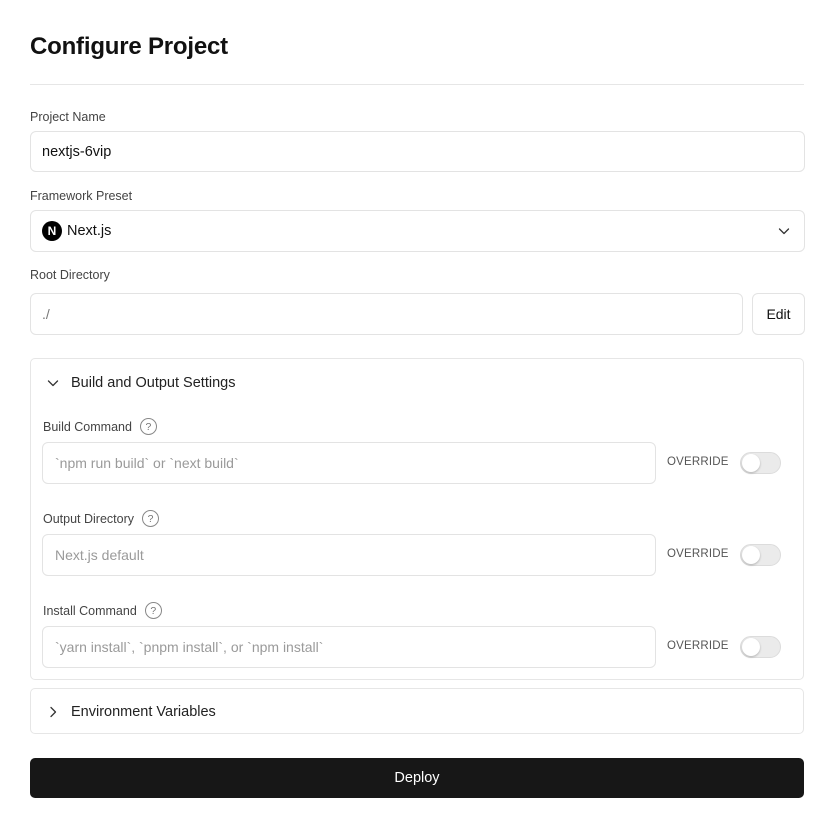 This screenshot has height=829, width=836. Describe the element at coordinates (143, 712) in the screenshot. I see `environment-variables-title: Environment Variables` at that location.